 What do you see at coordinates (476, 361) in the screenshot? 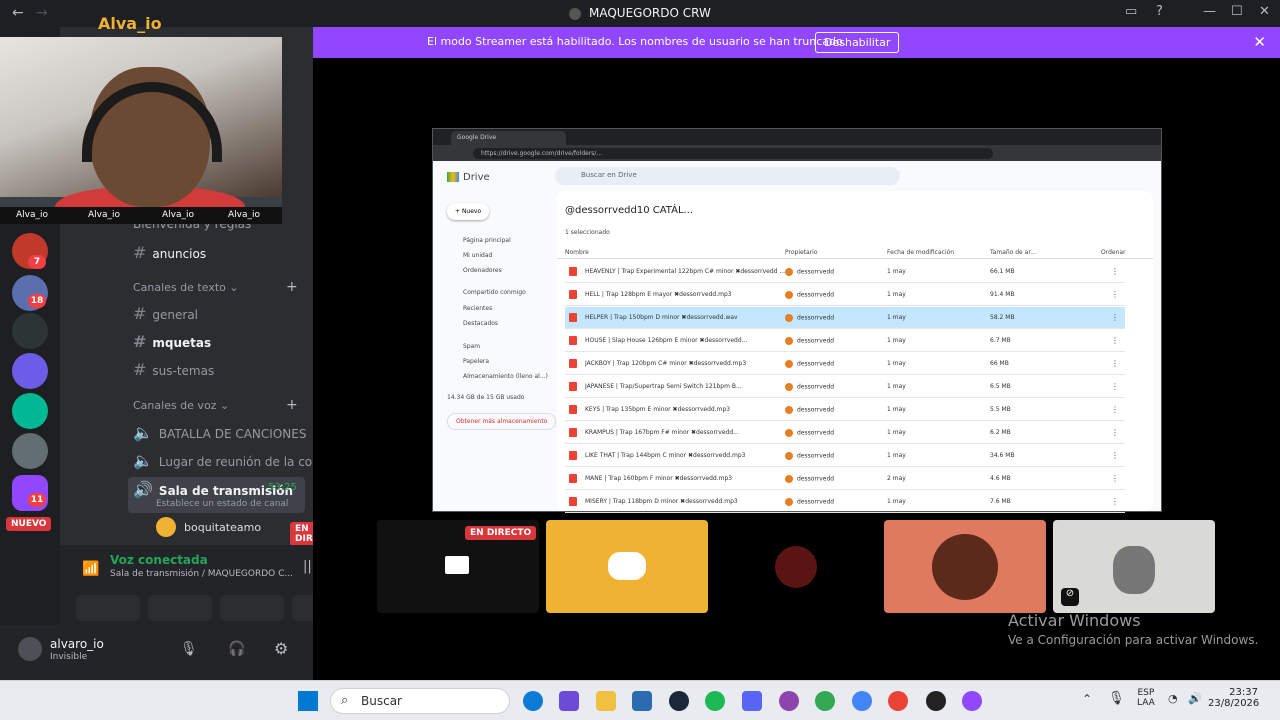
I see `sidebar-item: Papelera` at bounding box center [476, 361].